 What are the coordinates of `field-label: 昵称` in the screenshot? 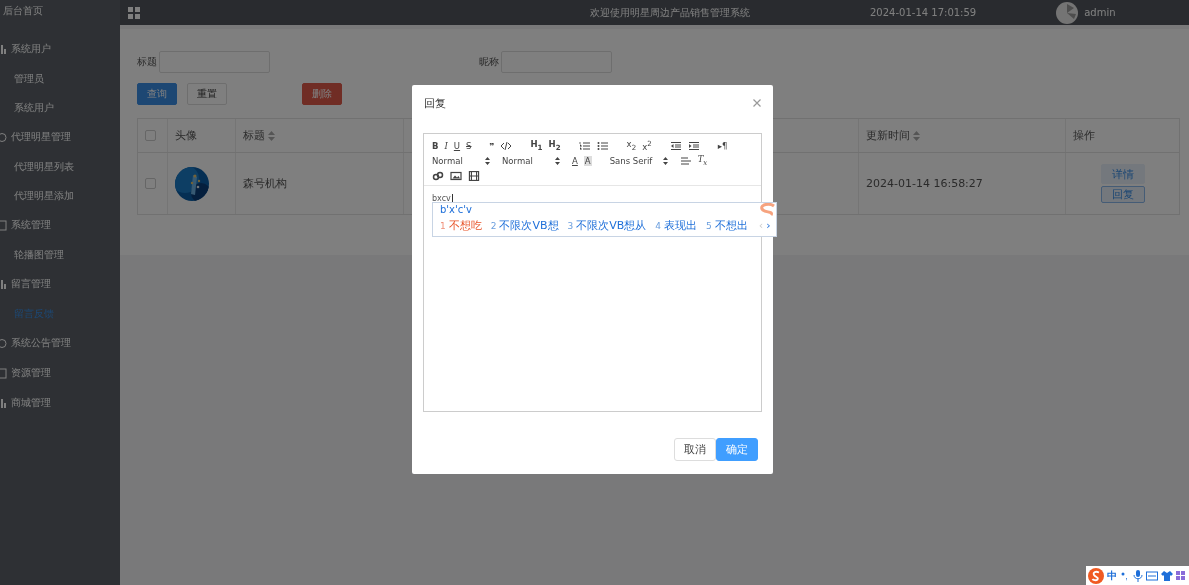 It's located at (489, 62).